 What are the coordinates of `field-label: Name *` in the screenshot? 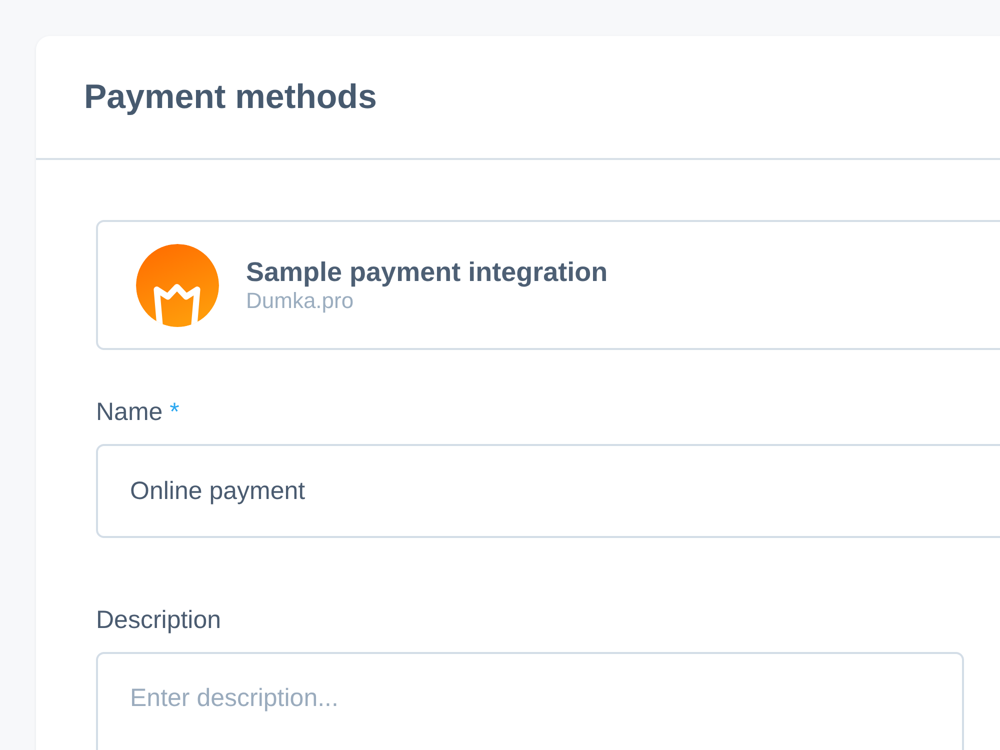 It's located at (138, 412).